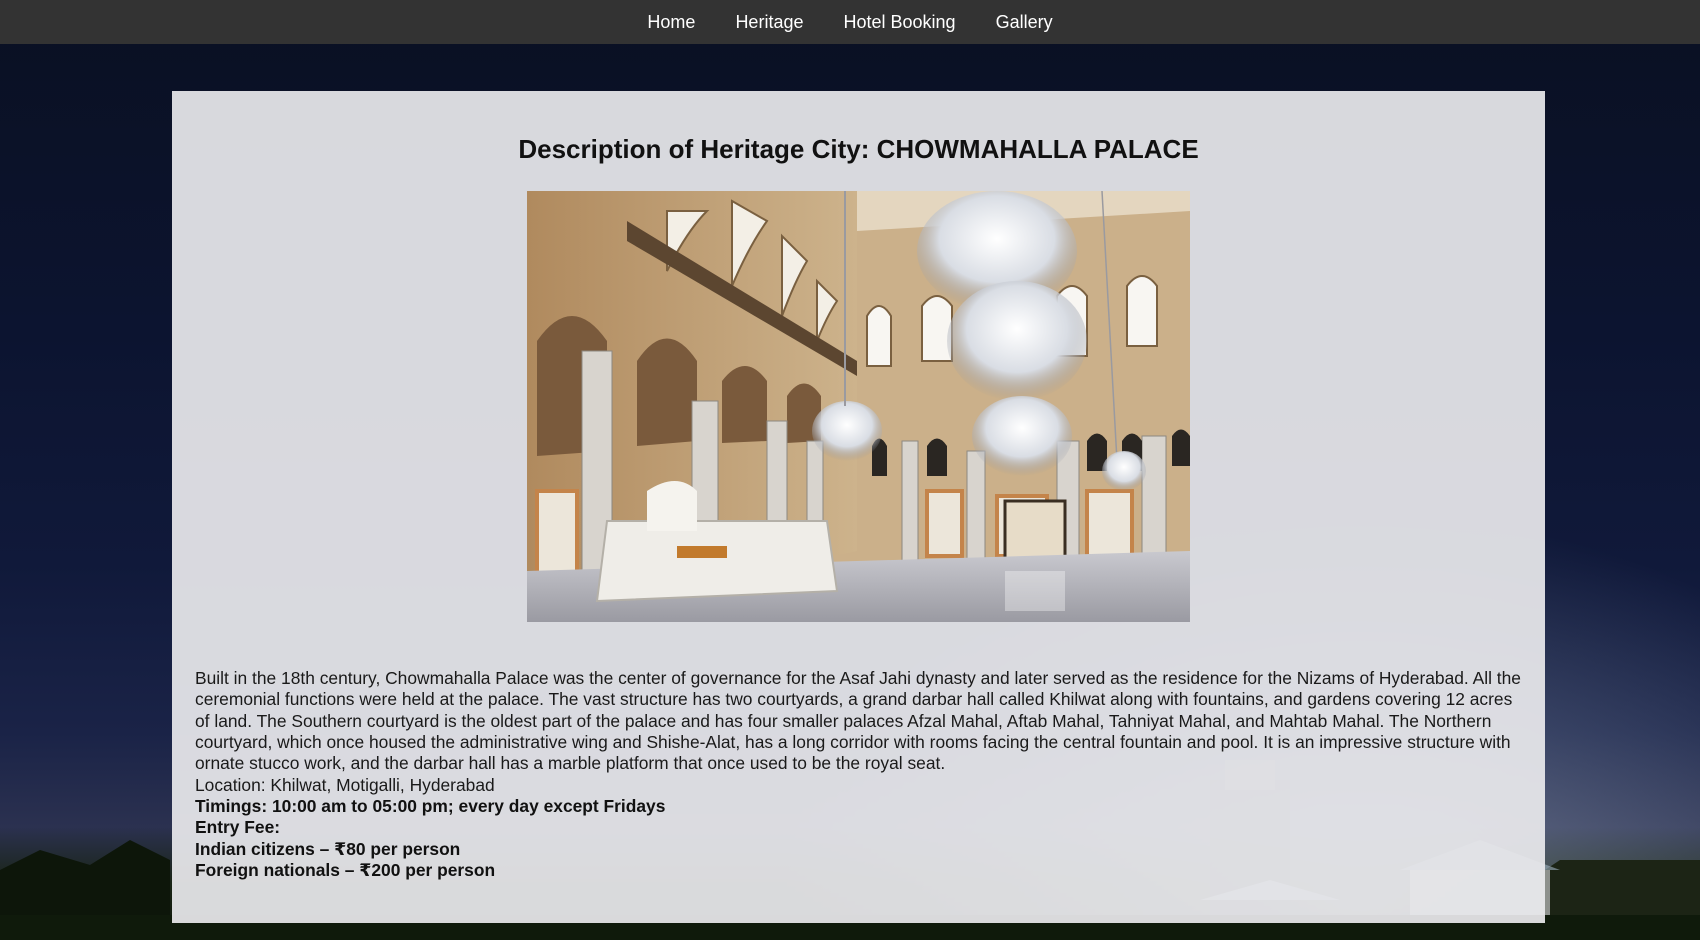 The image size is (1700, 940). I want to click on location-text: Location: Khilwat, Motigalli, Hyderabad, so click(345, 785).